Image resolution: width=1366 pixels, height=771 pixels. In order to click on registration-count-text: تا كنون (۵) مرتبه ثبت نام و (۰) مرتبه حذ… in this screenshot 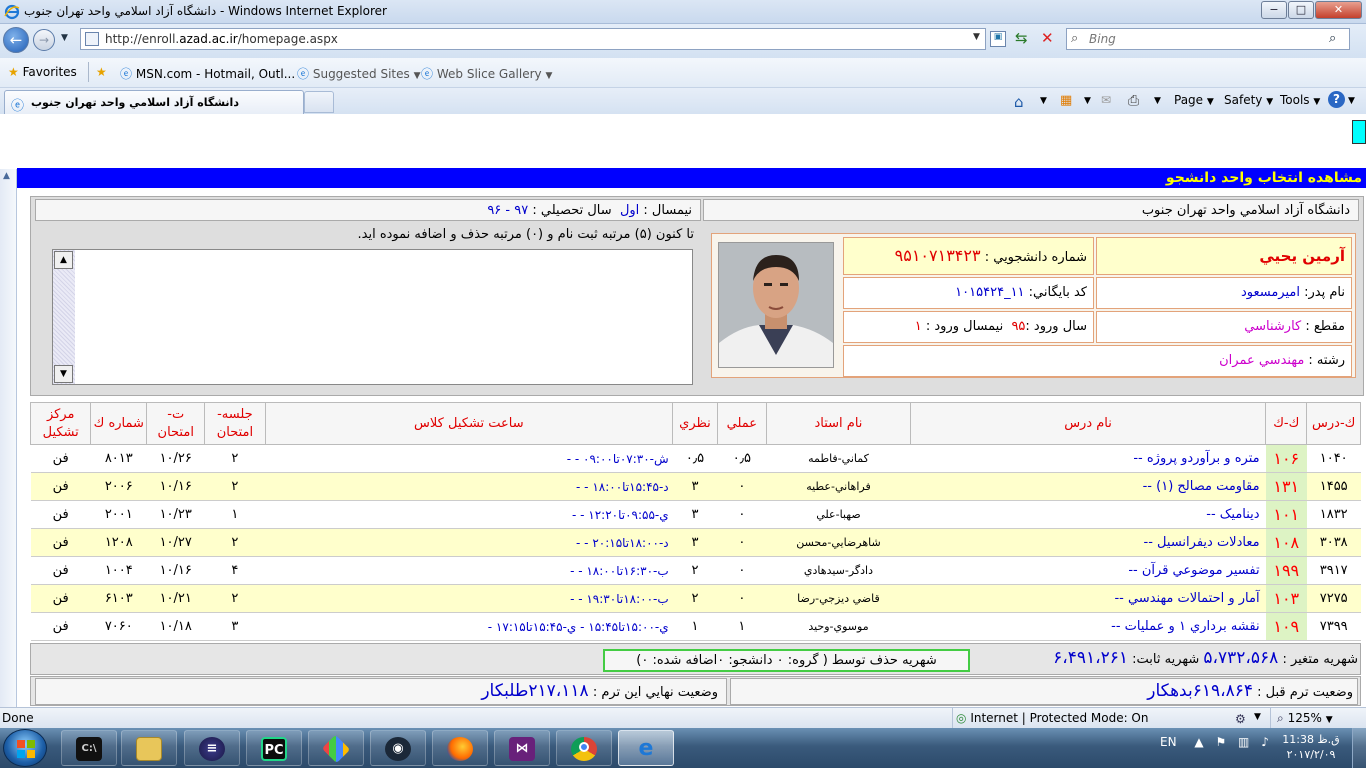, I will do `click(526, 234)`.